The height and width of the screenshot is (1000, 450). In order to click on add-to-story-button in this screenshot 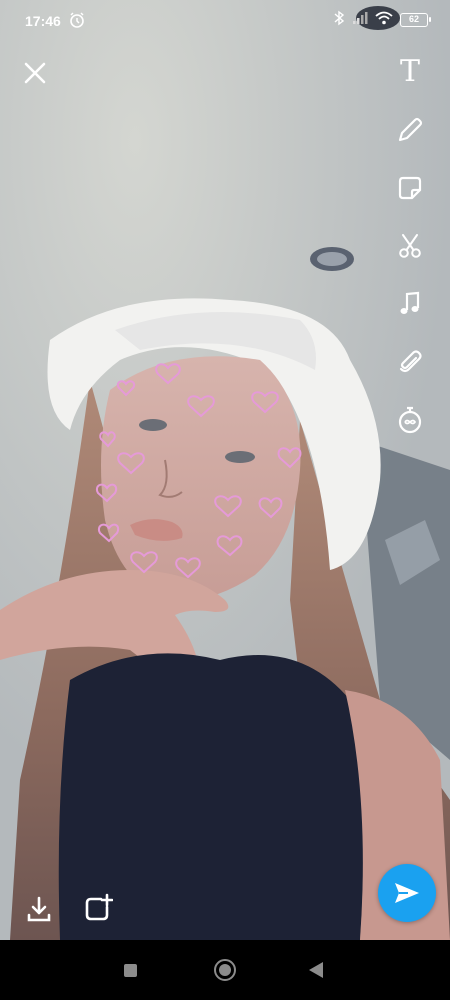, I will do `click(98, 908)`.